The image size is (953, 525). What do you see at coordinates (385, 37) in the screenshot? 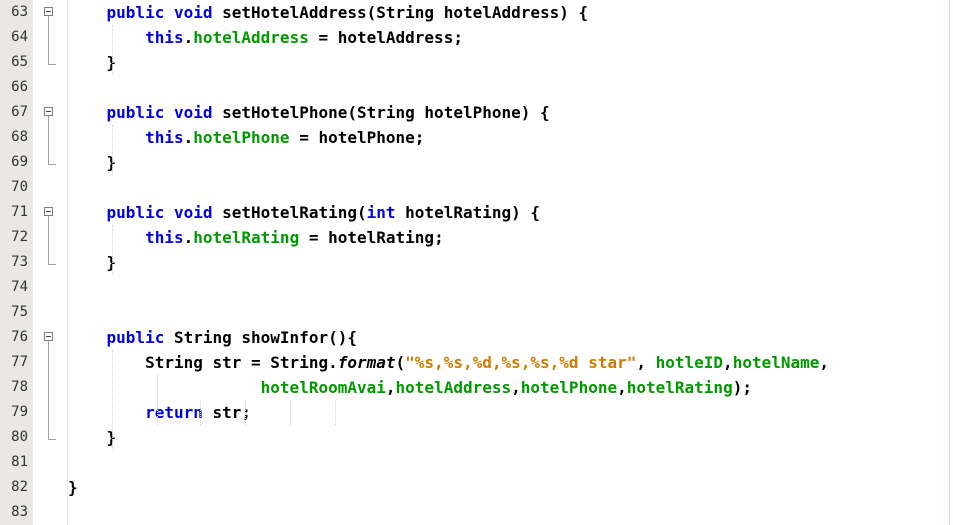
I see `code-token: = hotelAddress;` at bounding box center [385, 37].